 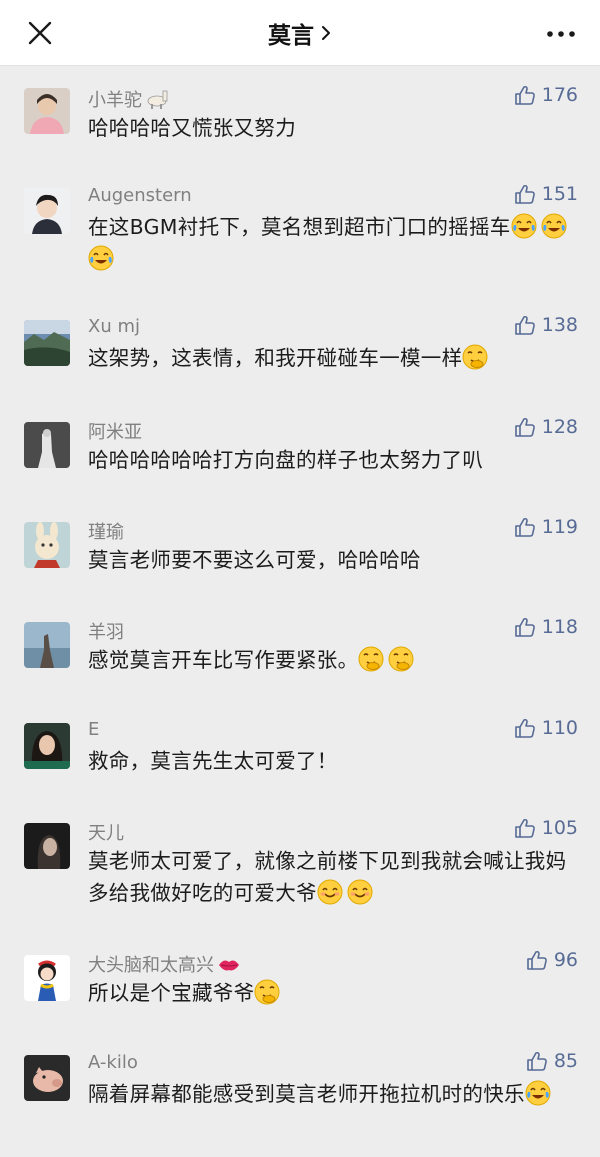 I want to click on comment-text: 莫言老师要不要这么可爱，哈哈哈哈, so click(x=333, y=560).